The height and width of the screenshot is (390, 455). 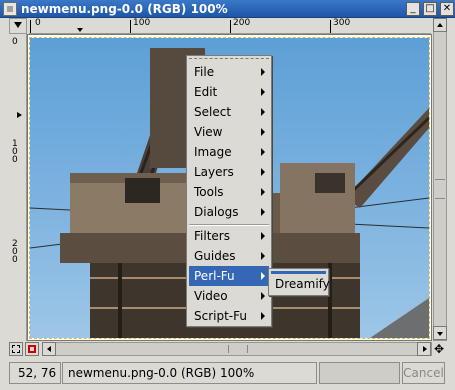 I want to click on menu-item-label: Video, so click(x=211, y=296).